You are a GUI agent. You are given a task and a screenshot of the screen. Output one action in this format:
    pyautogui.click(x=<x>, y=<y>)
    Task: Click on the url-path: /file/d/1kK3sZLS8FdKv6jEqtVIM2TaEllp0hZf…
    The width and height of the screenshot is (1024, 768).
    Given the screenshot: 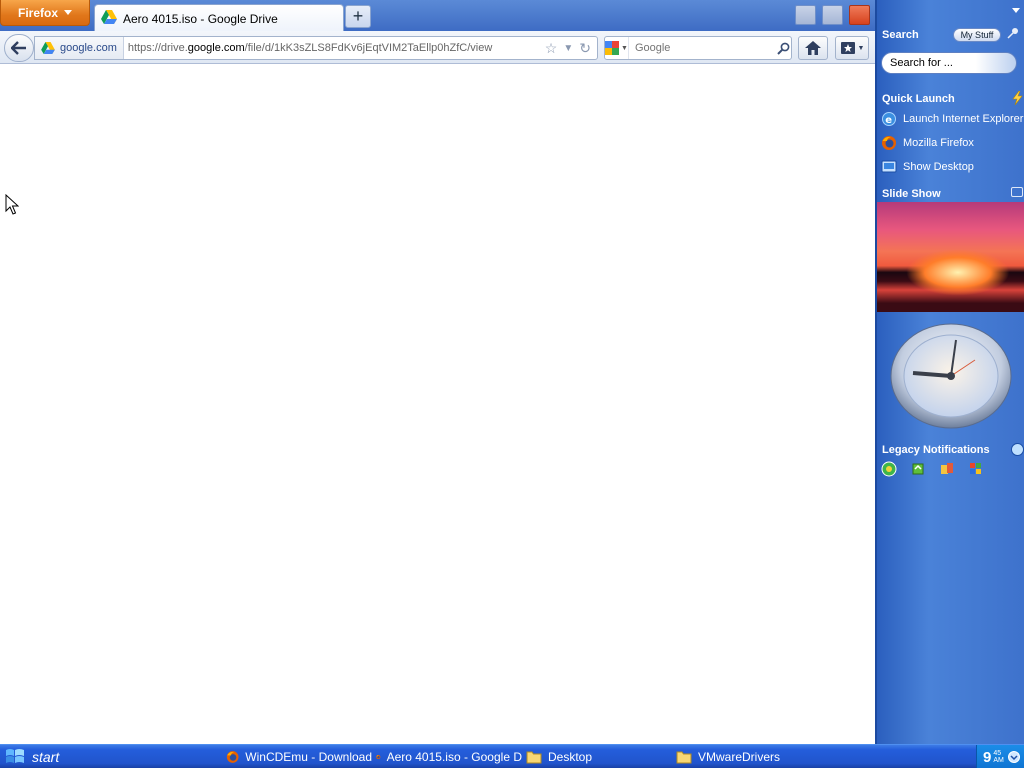 What is the action you would take?
    pyautogui.click(x=368, y=48)
    